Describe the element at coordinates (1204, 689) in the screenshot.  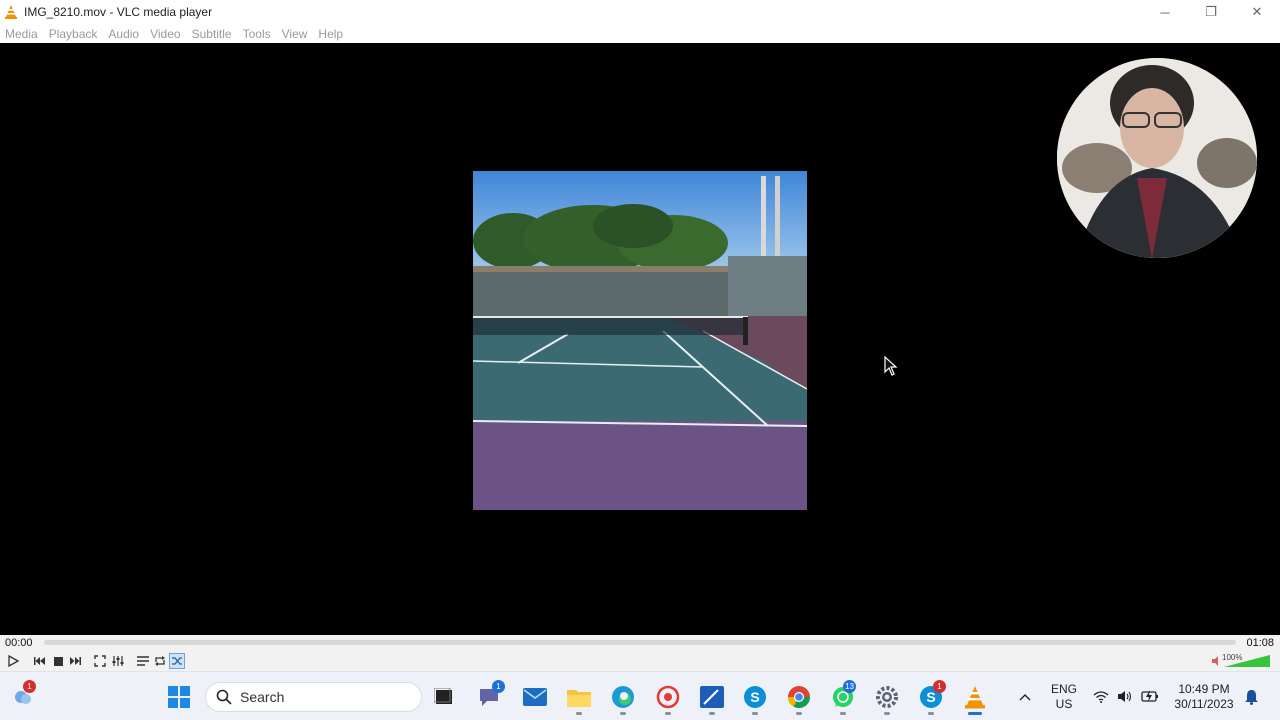
I see `clock-time: 10:49 PM` at that location.